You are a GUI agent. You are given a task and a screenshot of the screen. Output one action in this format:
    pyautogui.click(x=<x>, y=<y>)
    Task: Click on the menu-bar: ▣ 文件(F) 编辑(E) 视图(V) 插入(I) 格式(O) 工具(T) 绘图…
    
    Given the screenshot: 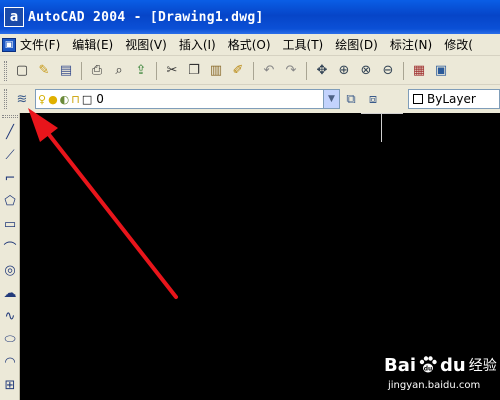 What is the action you would take?
    pyautogui.click(x=250, y=45)
    